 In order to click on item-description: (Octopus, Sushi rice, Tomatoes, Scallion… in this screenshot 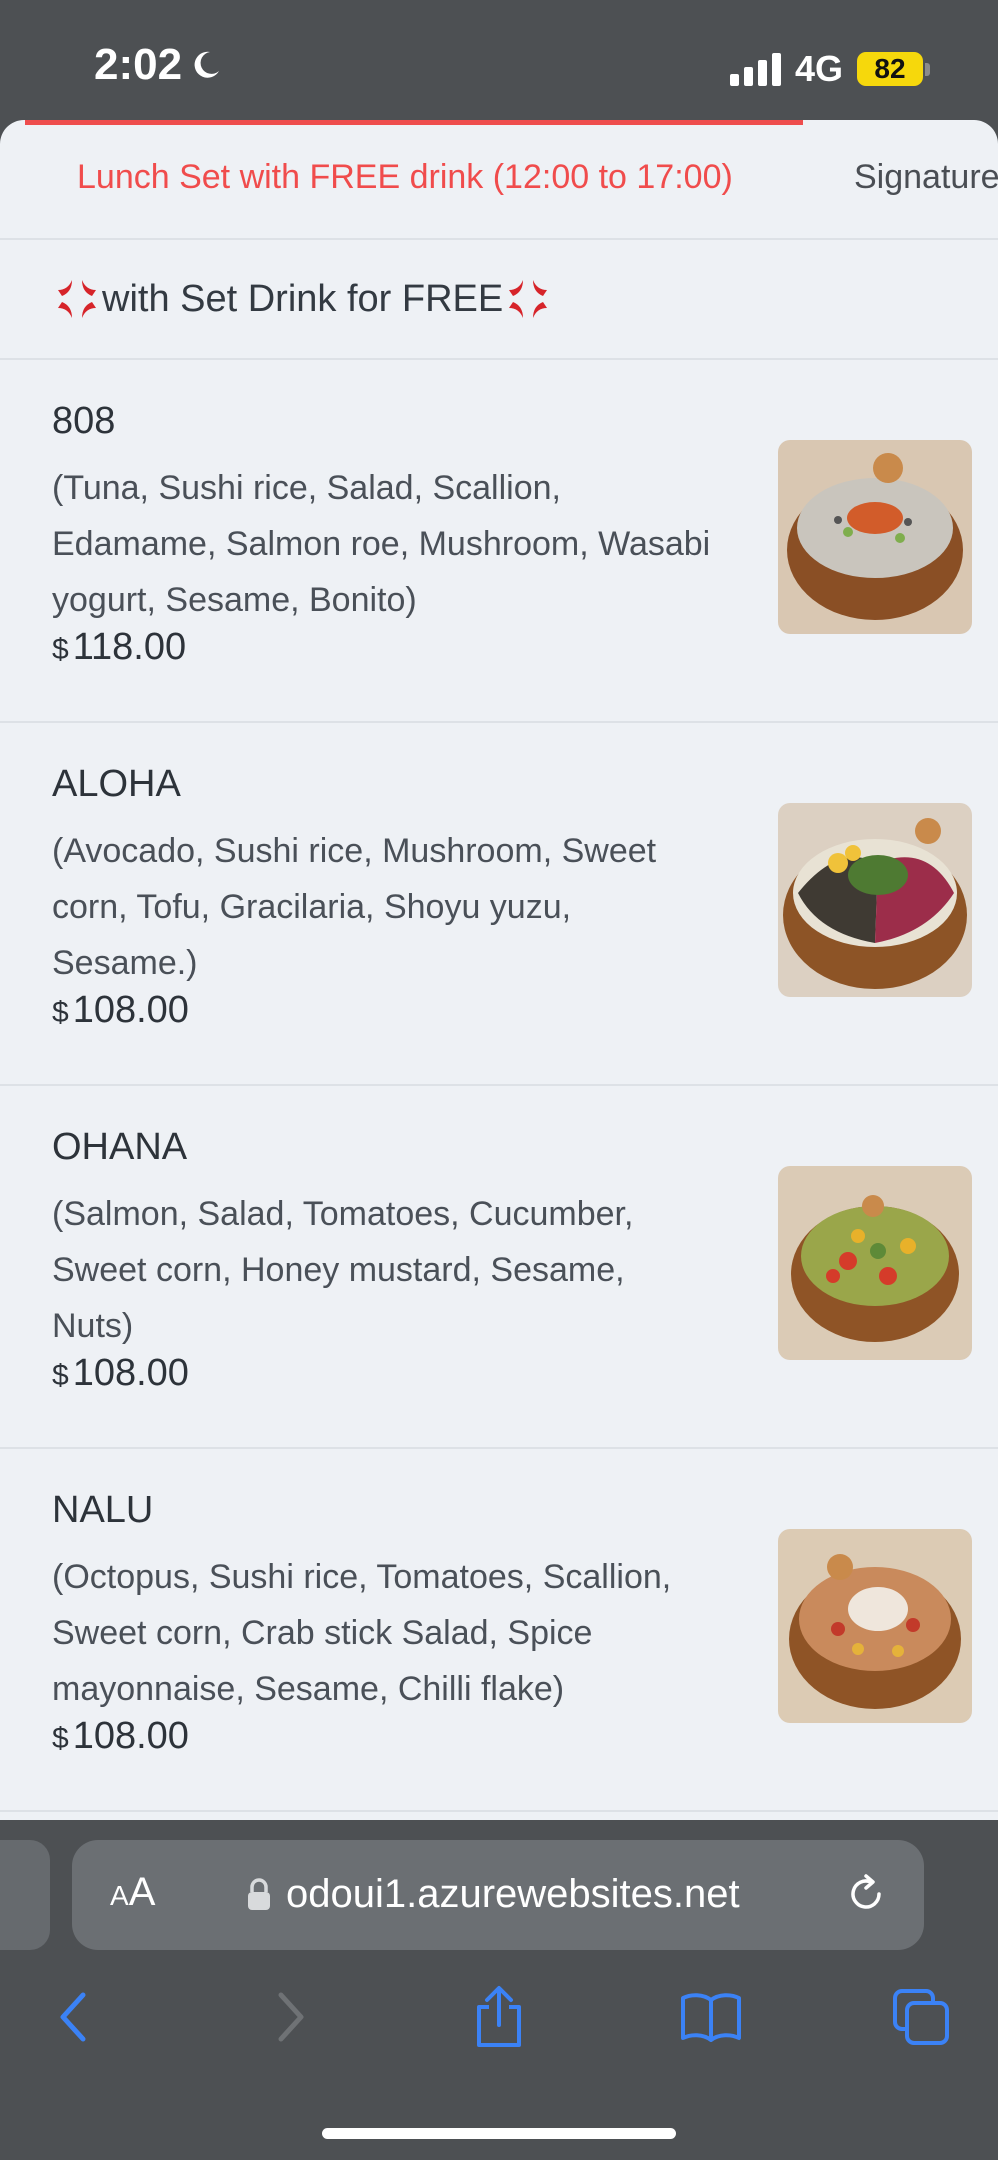, I will do `click(362, 1633)`.